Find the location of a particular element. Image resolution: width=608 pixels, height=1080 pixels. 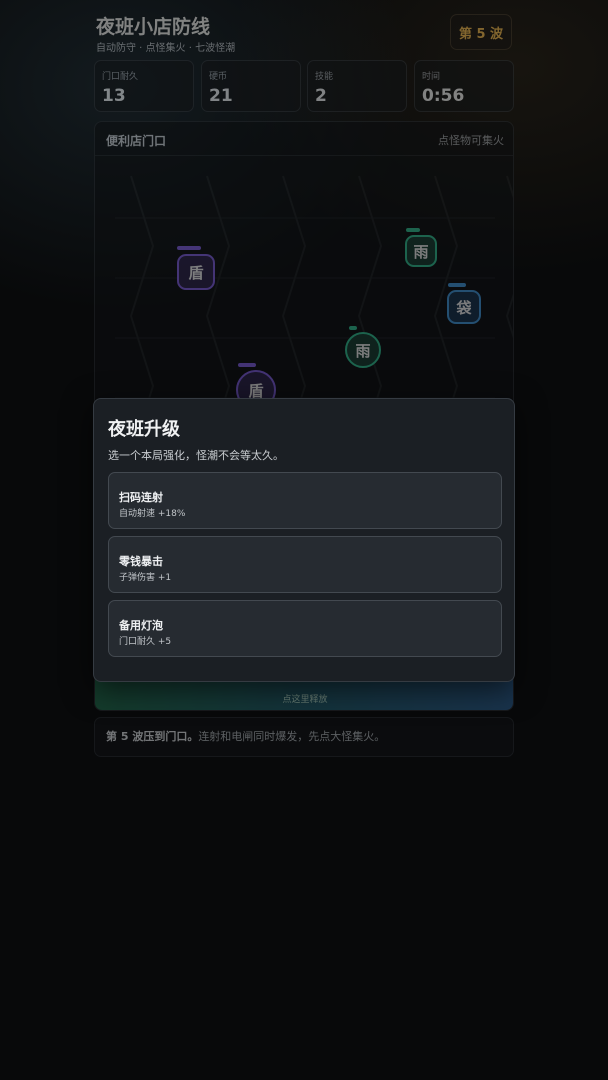

upgrade-choice-spare-bulb: 备用灯泡 门口耐久 +5 is located at coordinates (305, 628).